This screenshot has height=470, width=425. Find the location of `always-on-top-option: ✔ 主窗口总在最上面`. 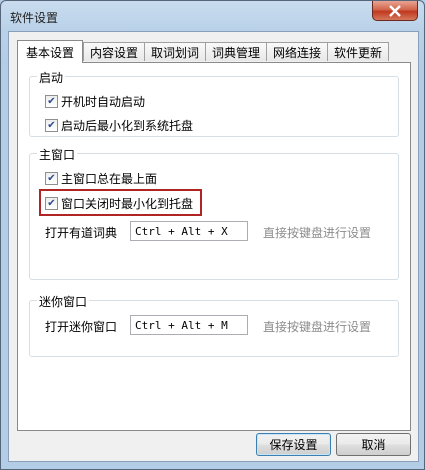

always-on-top-option: ✔ 主窗口总在最上面 is located at coordinates (101, 178).